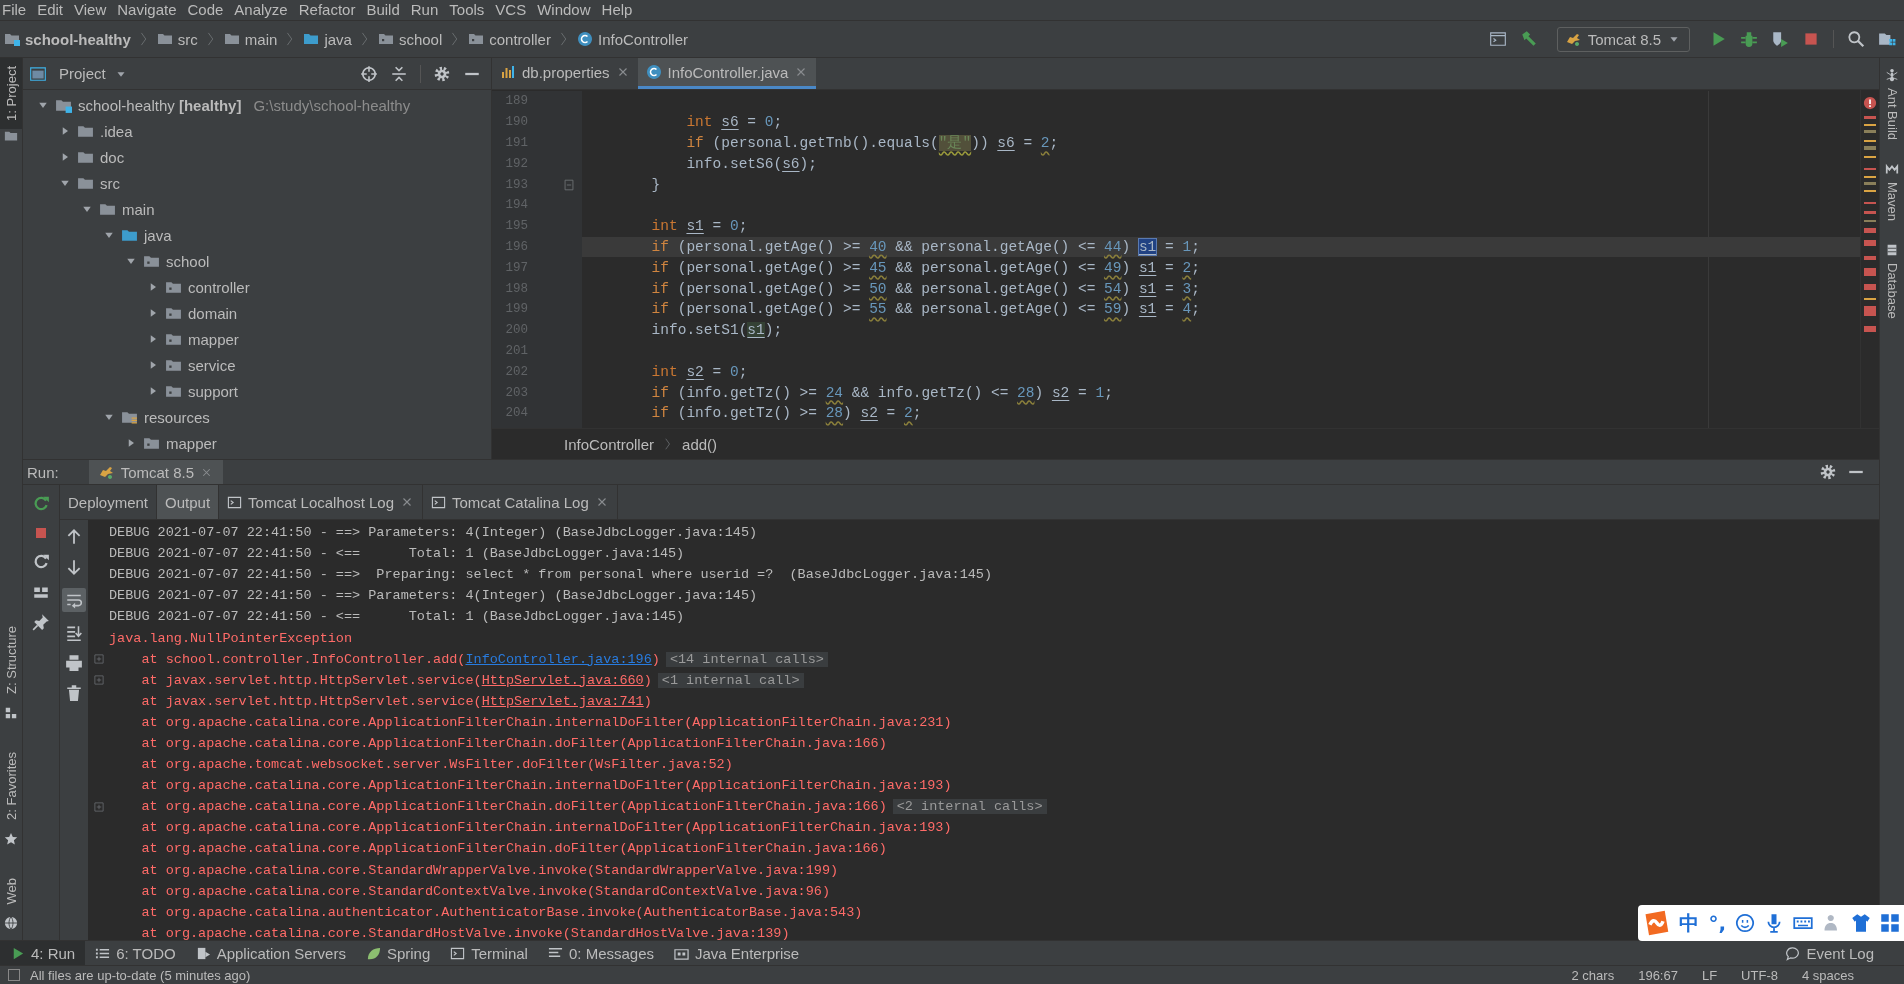 Image resolution: width=1904 pixels, height=984 pixels. Describe the element at coordinates (188, 502) in the screenshot. I see `run-tab: Output` at that location.